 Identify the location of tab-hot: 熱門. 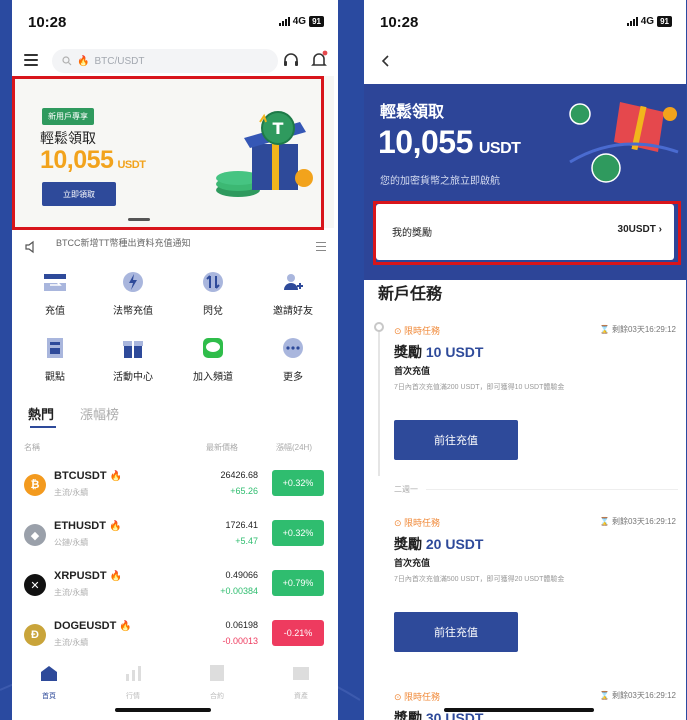
(41, 413).